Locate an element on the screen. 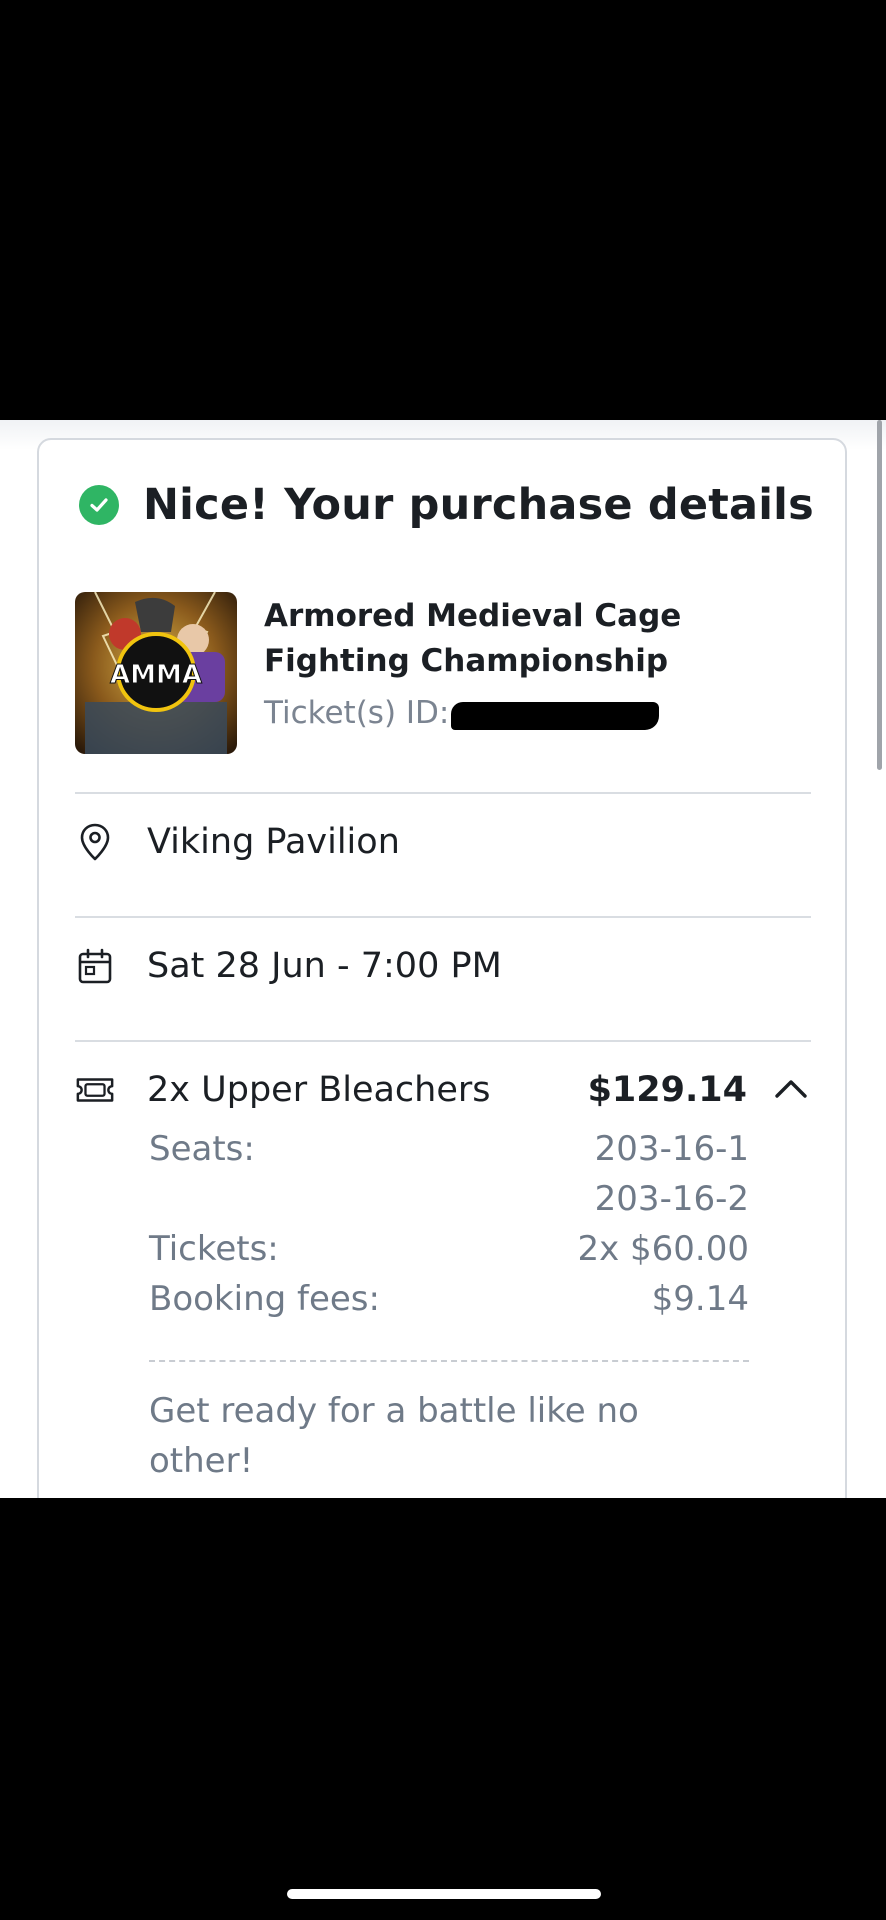 The width and height of the screenshot is (886, 1920). ticket-icon is located at coordinates (95, 1090).